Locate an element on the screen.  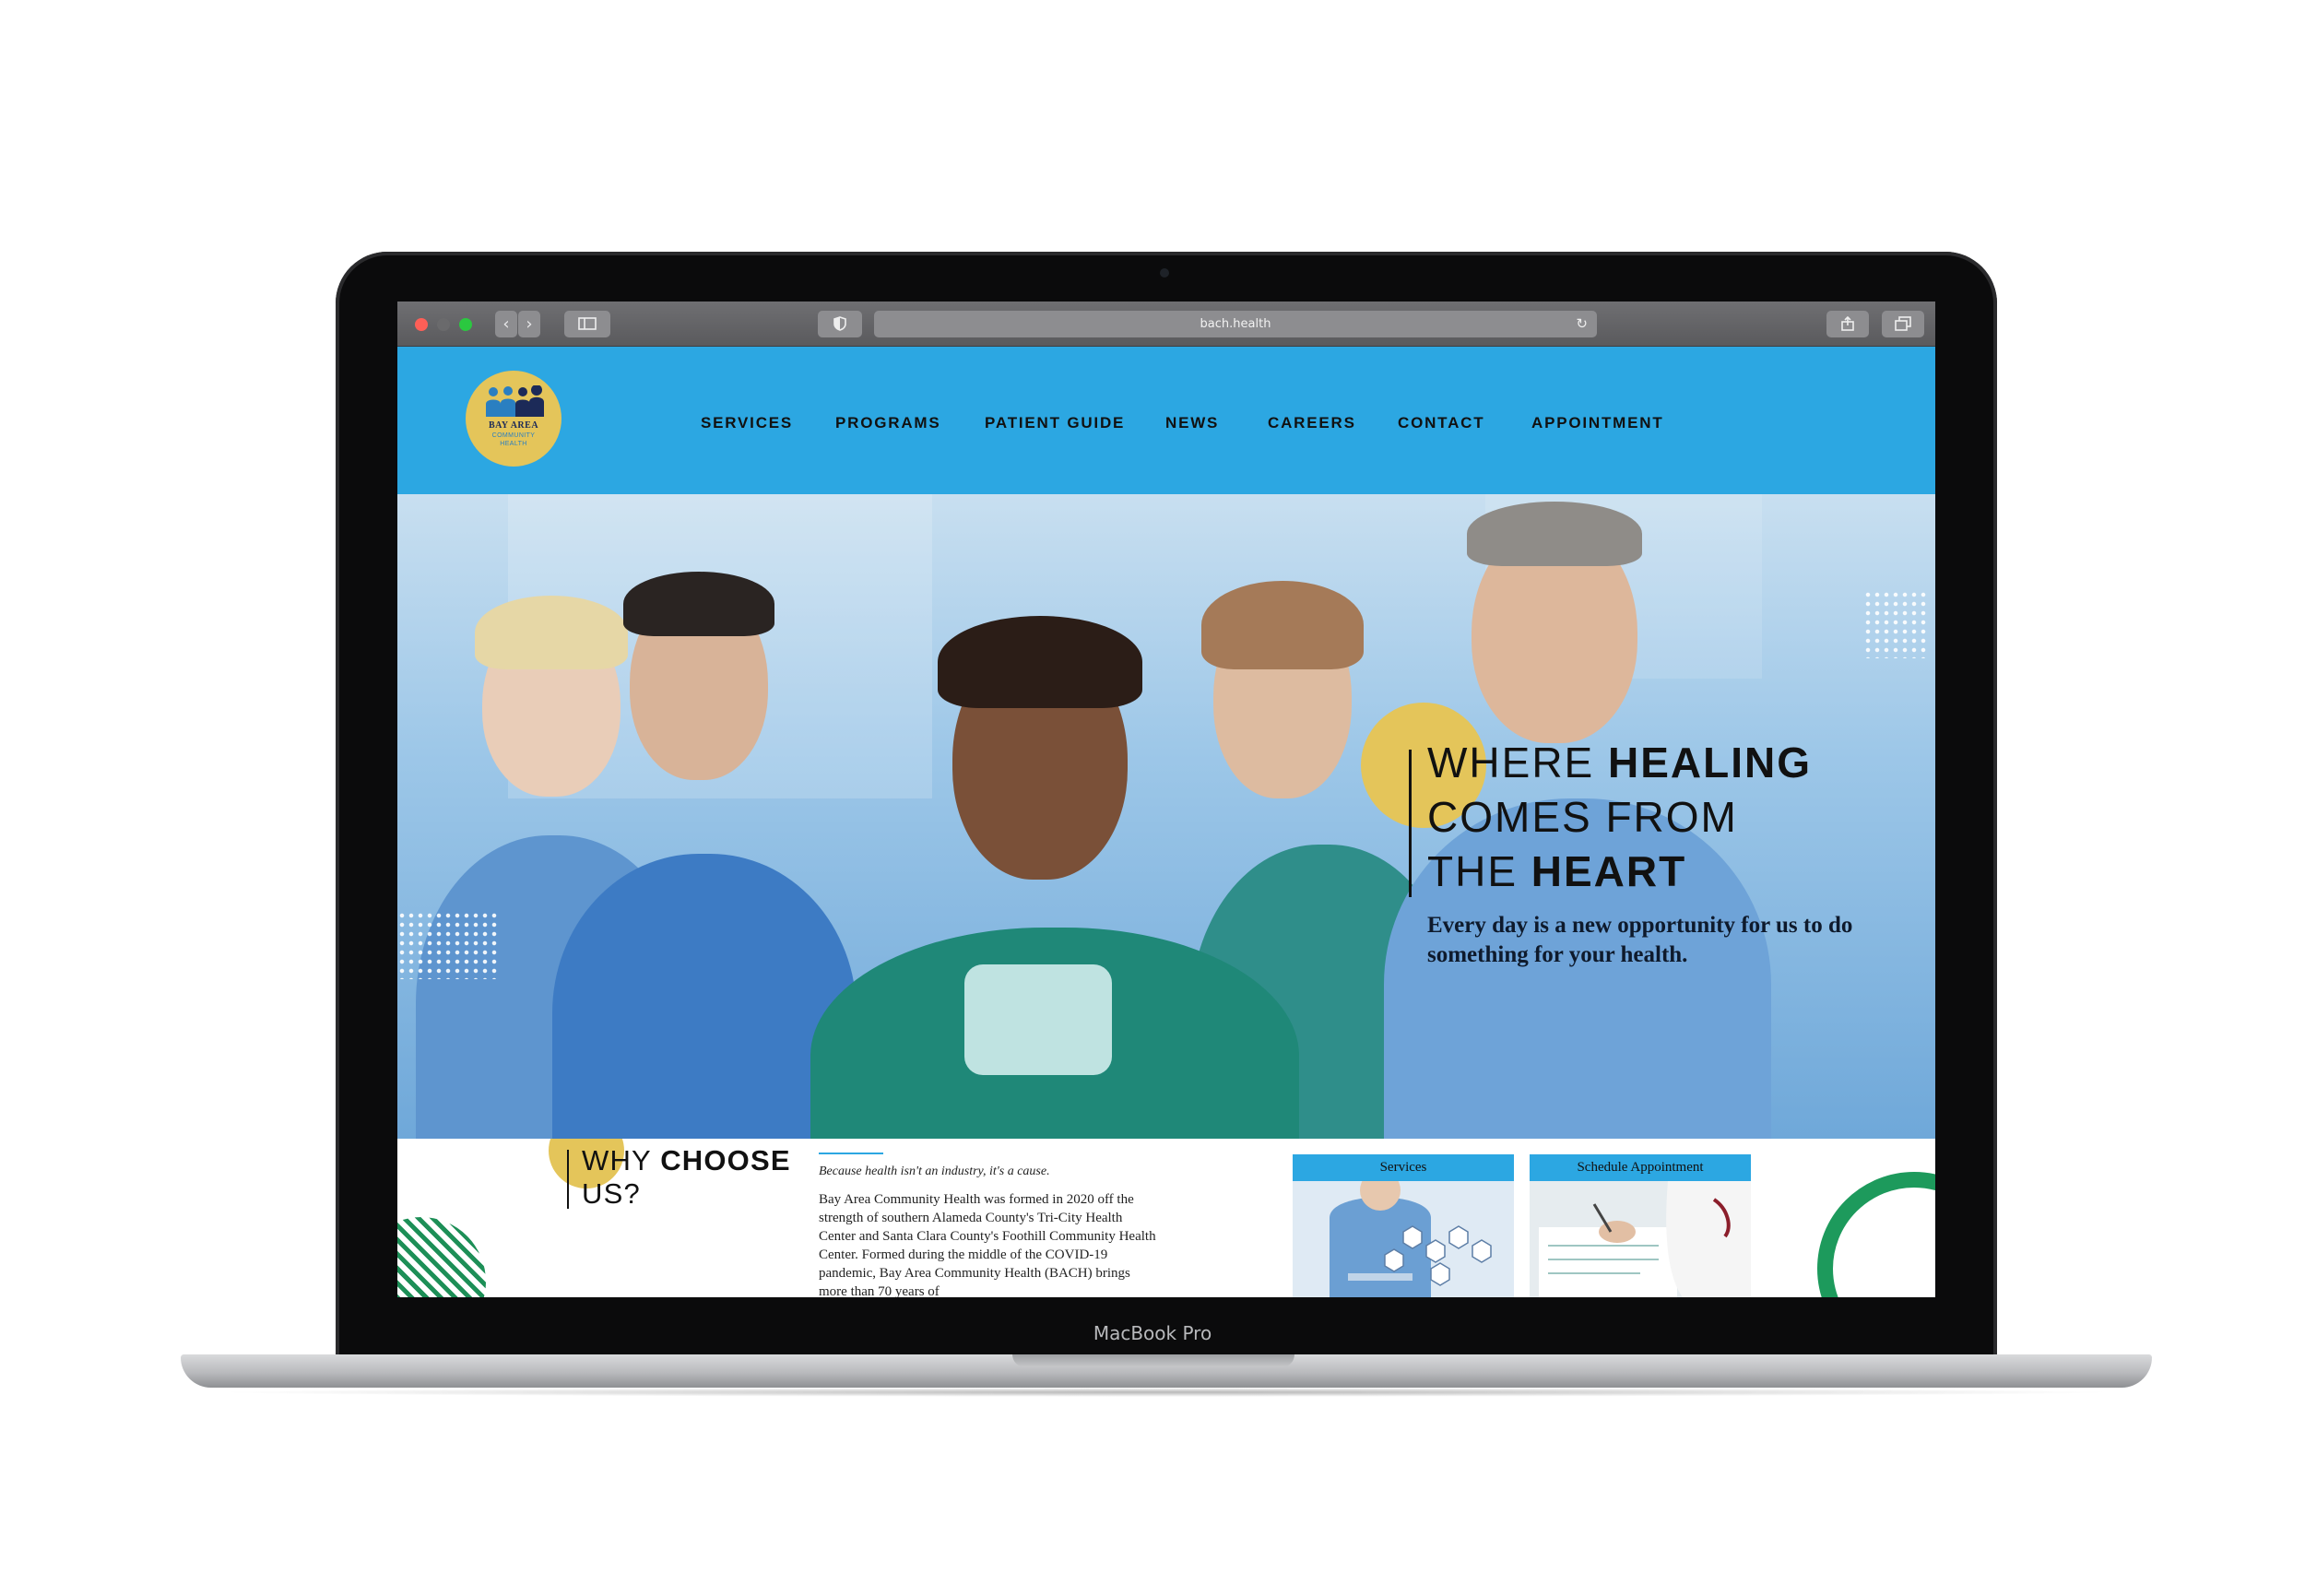
laptop-shadow is located at coordinates (1166, 1392).